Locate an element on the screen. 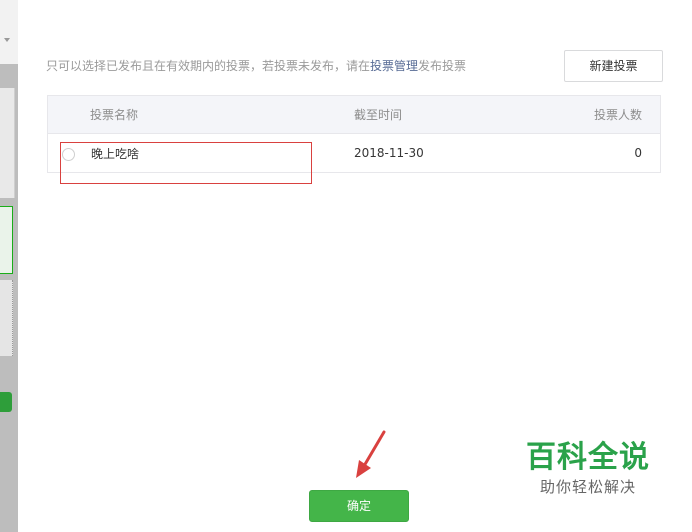 The image size is (692, 532). background-page-strip is located at coordinates (9, 266).